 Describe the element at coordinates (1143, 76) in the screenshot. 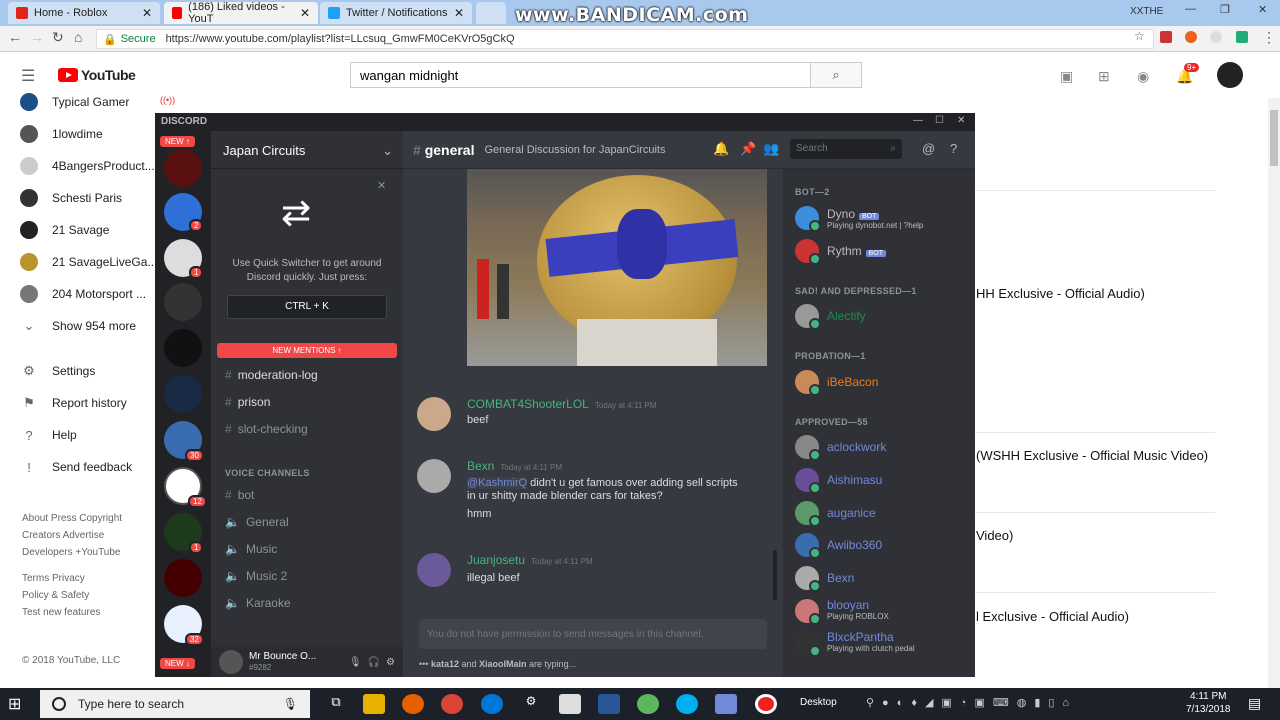

I see `messages-icon: ◉` at that location.